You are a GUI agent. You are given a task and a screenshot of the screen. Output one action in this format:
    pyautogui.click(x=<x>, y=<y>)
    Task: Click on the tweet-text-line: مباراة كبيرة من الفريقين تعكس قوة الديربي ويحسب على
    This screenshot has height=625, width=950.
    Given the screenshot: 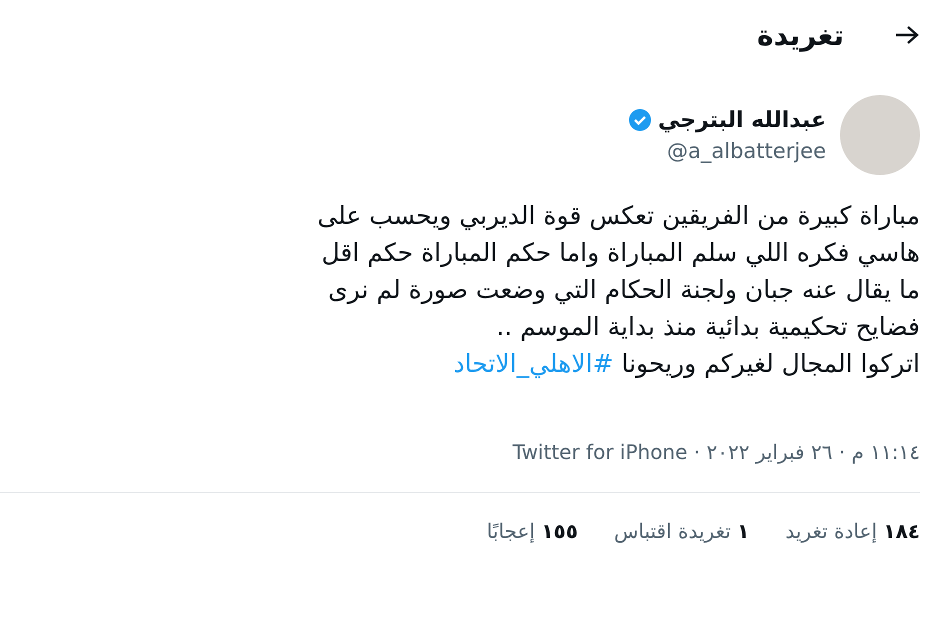 What is the action you would take?
    pyautogui.click(x=618, y=216)
    